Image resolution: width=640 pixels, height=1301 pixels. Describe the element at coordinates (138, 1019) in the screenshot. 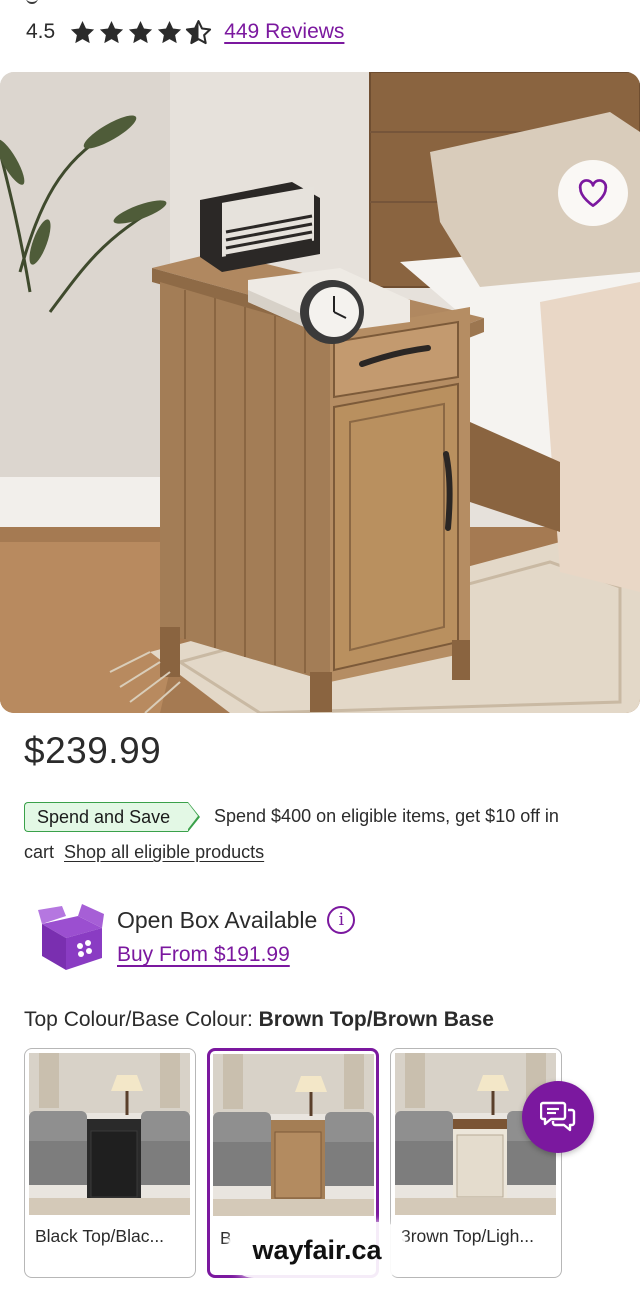

I see `colour-label-text: Top Colour/Base Colour:` at that location.